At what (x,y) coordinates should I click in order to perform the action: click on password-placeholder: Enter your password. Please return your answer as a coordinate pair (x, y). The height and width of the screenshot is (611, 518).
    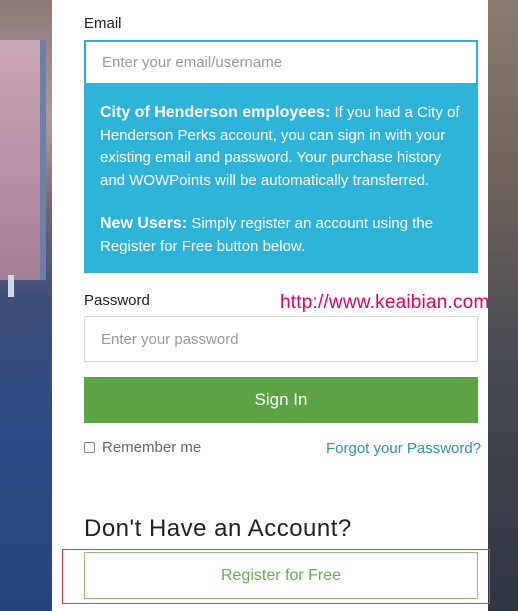
    Looking at the image, I should click on (170, 339).